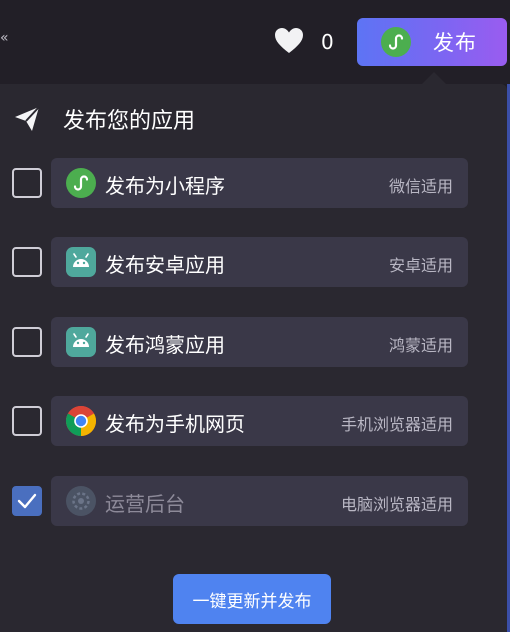 This screenshot has height=632, width=510. Describe the element at coordinates (327, 42) in the screenshot. I see `like-count: 0` at that location.